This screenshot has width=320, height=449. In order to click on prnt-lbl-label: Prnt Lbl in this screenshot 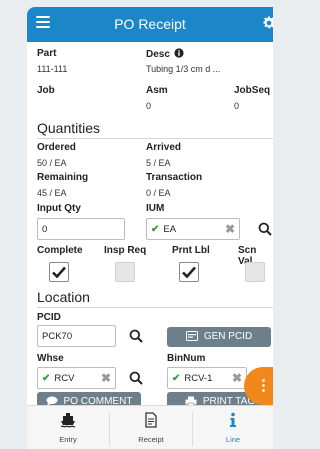, I will do `click(191, 250)`.